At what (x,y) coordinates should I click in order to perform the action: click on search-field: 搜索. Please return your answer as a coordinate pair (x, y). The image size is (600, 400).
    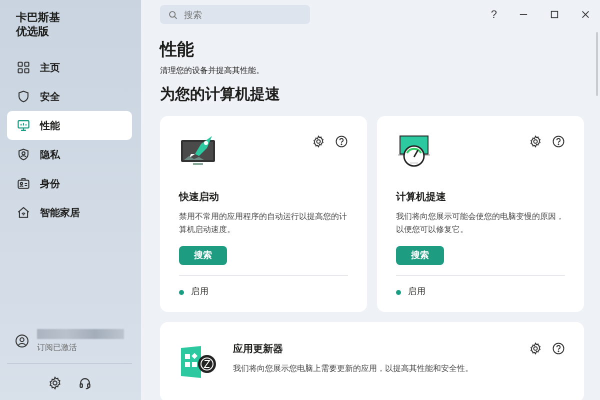
    Looking at the image, I should click on (235, 14).